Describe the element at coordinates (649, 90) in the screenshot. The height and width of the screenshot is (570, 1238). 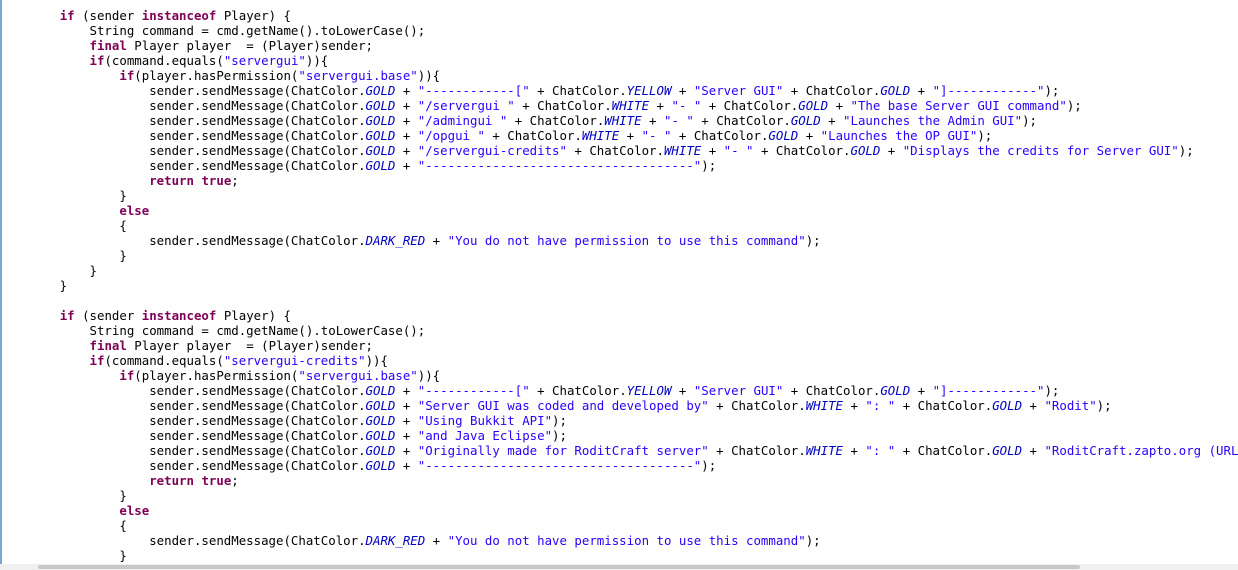
I see `code-field: YELLOW` at that location.